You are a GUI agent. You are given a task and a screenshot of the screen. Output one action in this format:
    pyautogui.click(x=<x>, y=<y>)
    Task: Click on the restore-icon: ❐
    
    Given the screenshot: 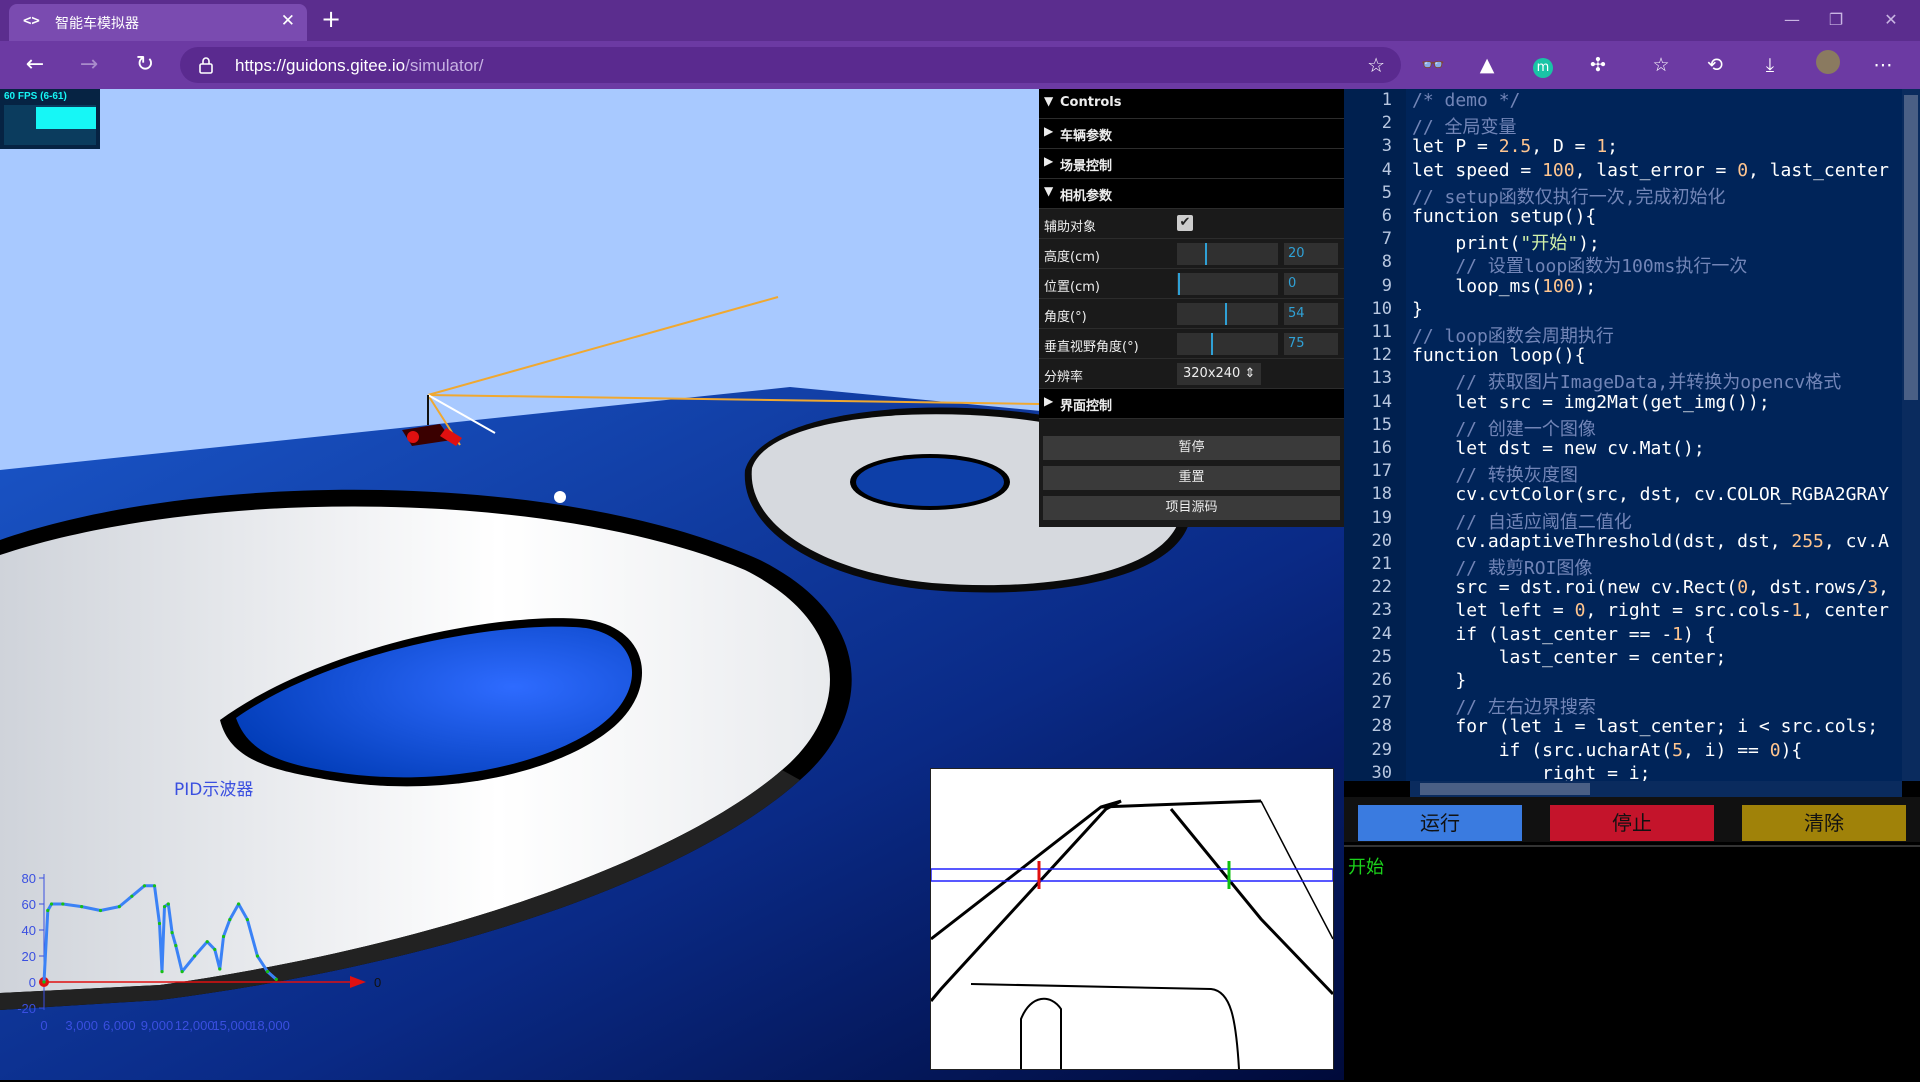 What is the action you would take?
    pyautogui.click(x=1836, y=20)
    